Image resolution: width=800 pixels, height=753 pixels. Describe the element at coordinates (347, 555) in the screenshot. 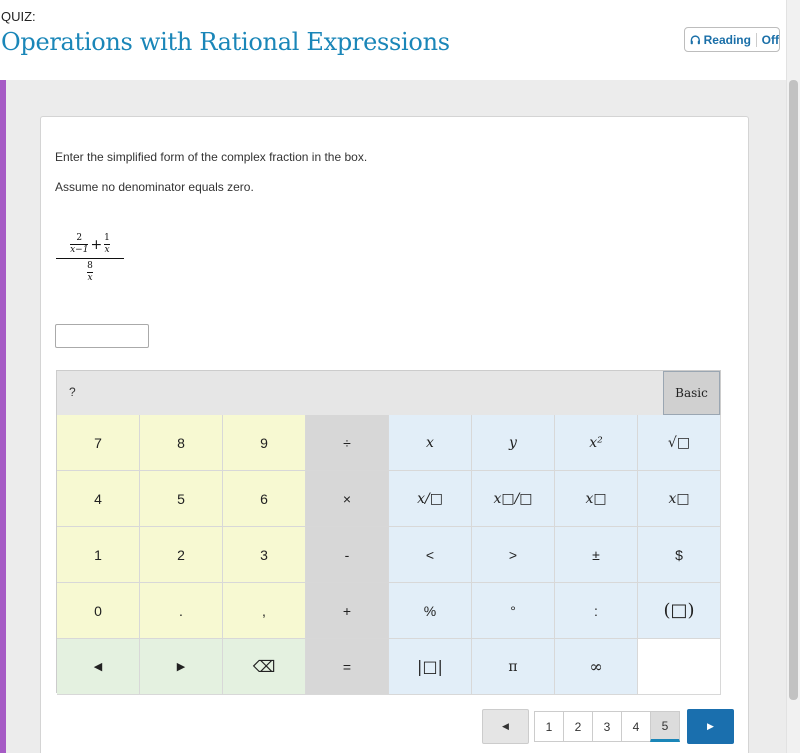

I see `key-minus: -` at that location.